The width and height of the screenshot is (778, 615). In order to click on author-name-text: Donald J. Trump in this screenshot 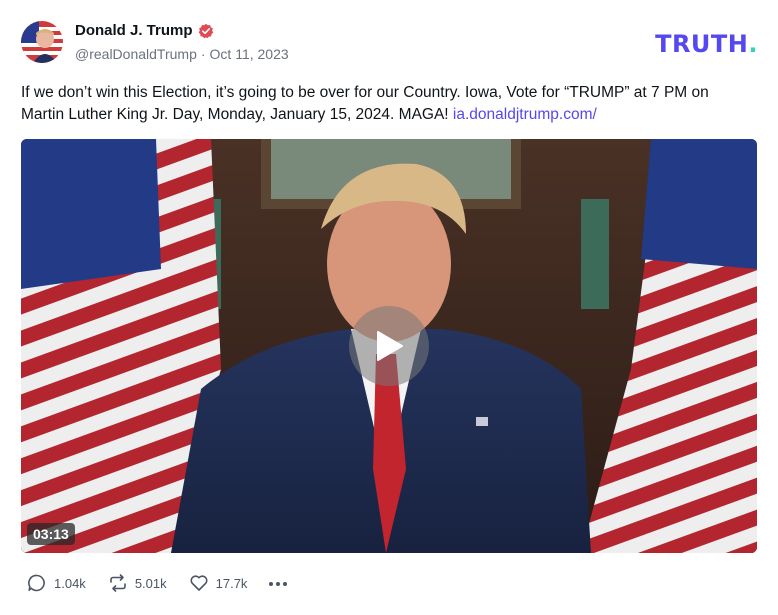, I will do `click(134, 30)`.